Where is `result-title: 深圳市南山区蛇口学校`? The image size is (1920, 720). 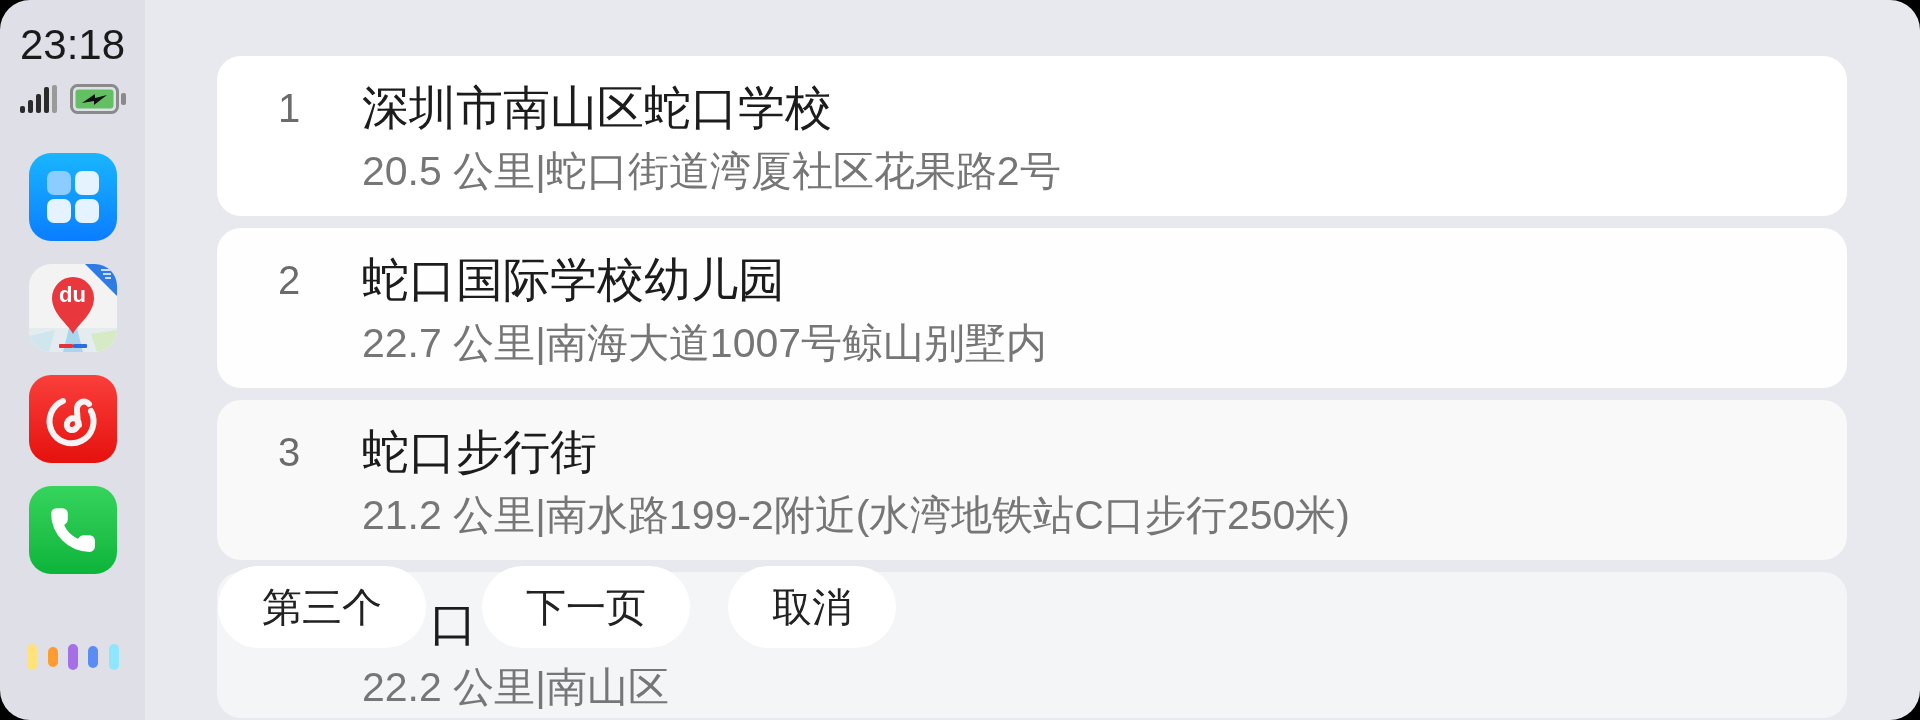 result-title: 深圳市南山区蛇口学校 is located at coordinates (597, 108).